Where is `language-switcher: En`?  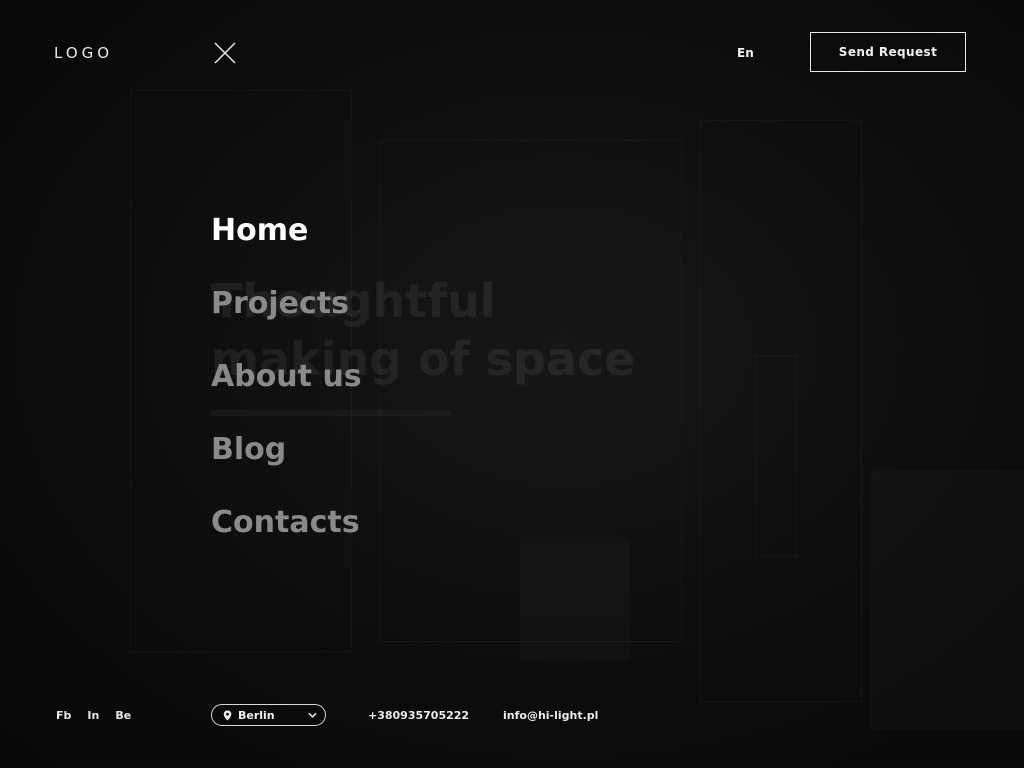 language-switcher: En is located at coordinates (745, 53).